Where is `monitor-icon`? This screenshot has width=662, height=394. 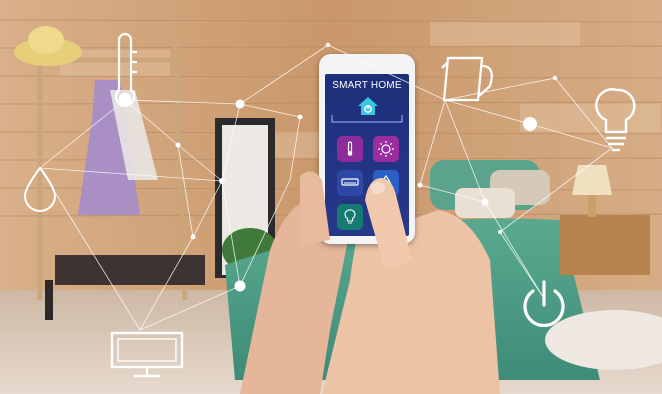
monitor-icon is located at coordinates (147, 354).